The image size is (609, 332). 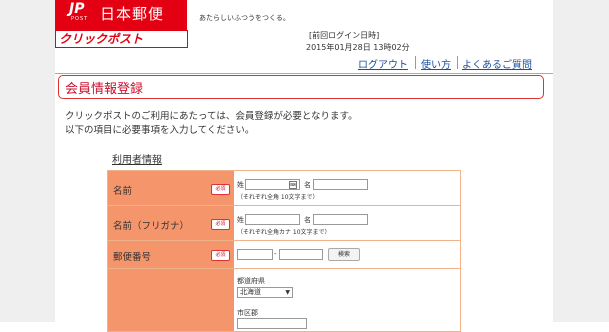 I want to click on last-login-value: 2015年01月28日 13時02分, so click(x=358, y=47).